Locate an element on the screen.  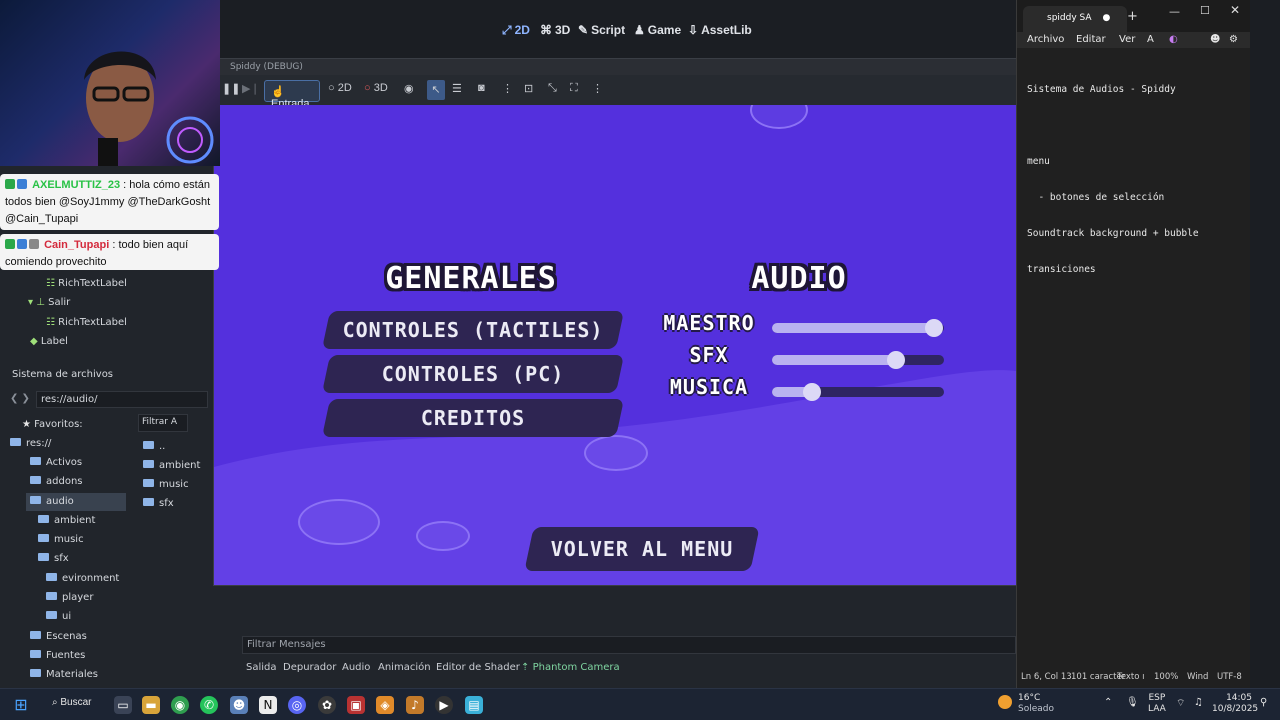
tab-shader-editor: Editor de Shader is located at coordinates (478, 667).